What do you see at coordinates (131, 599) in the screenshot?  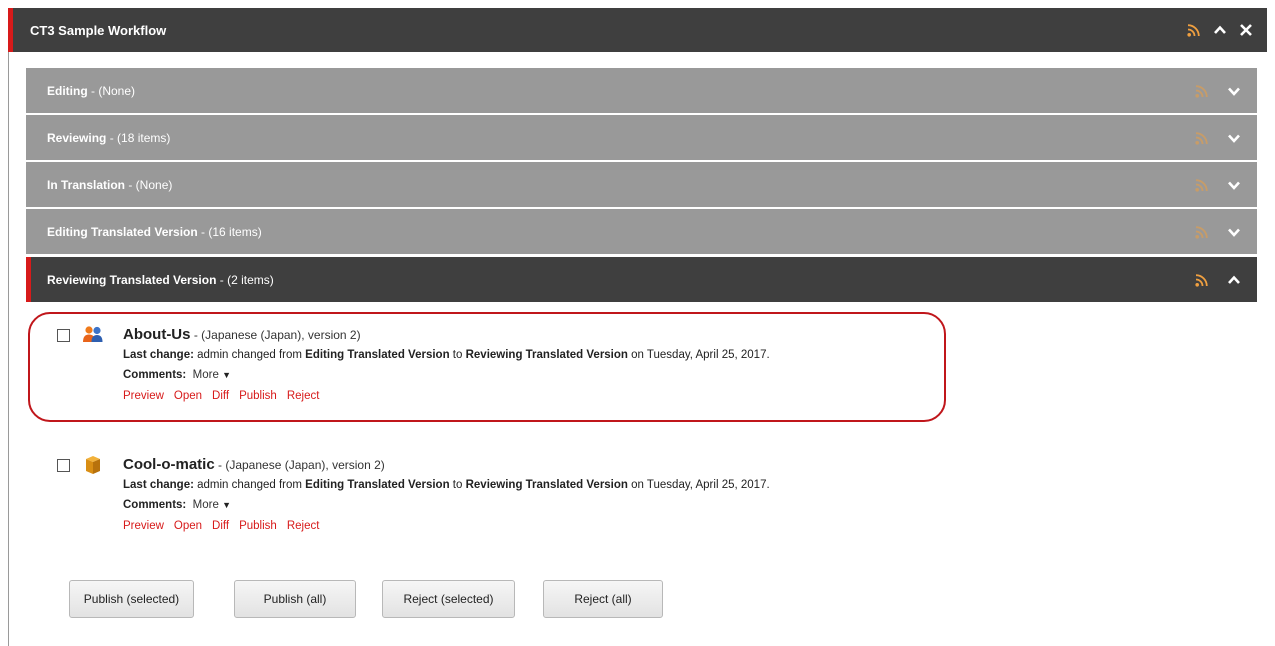 I see `publish-selected-button: Publish (selected)` at bounding box center [131, 599].